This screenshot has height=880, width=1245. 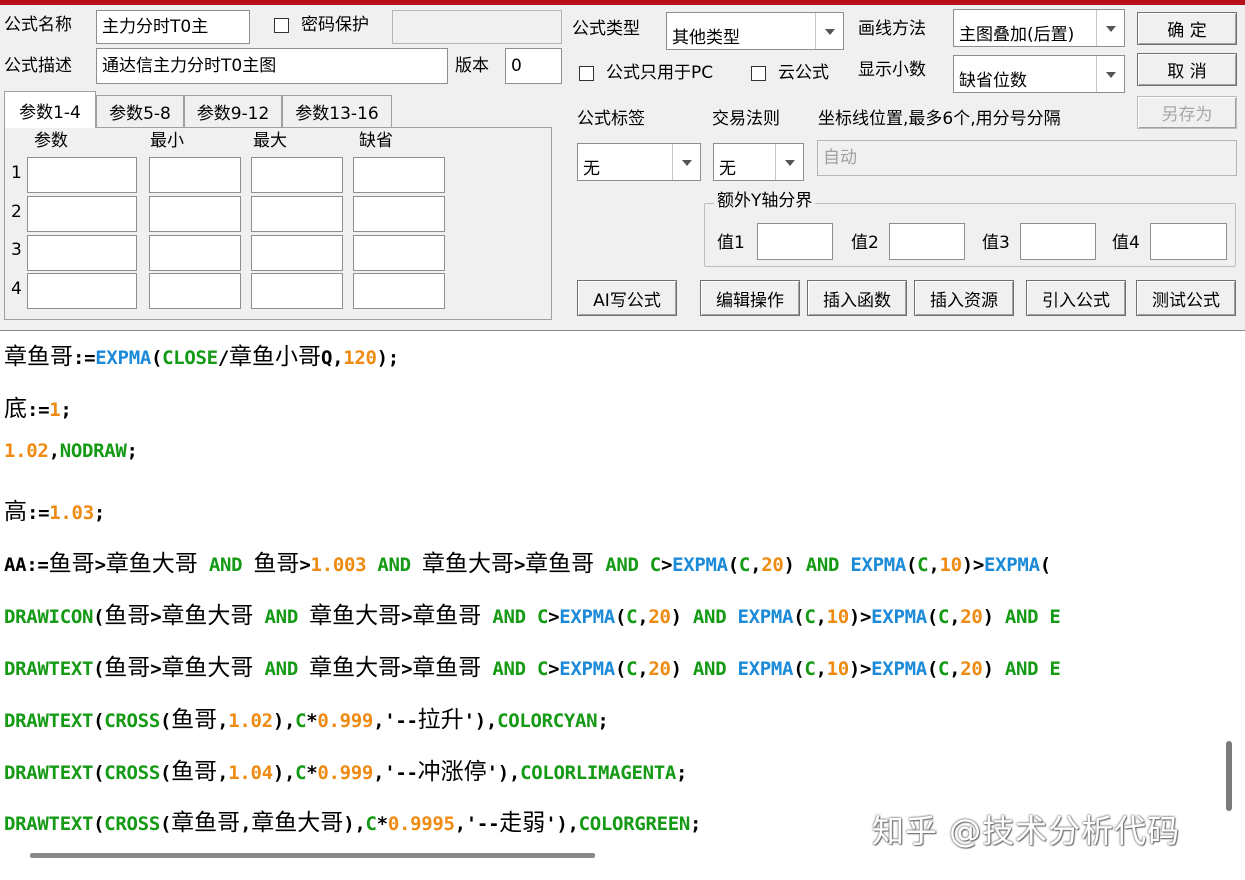 I want to click on param-1-max-input, so click(x=297, y=175).